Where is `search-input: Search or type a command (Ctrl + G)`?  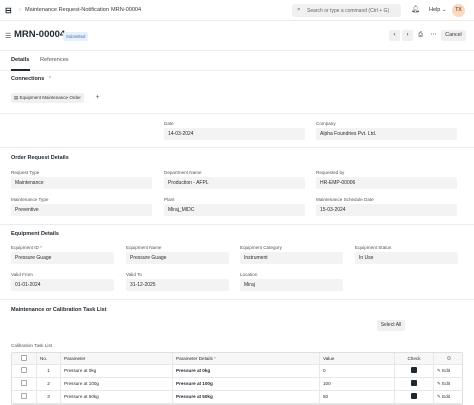
search-input: Search or type a command (Ctrl + G) is located at coordinates (348, 11).